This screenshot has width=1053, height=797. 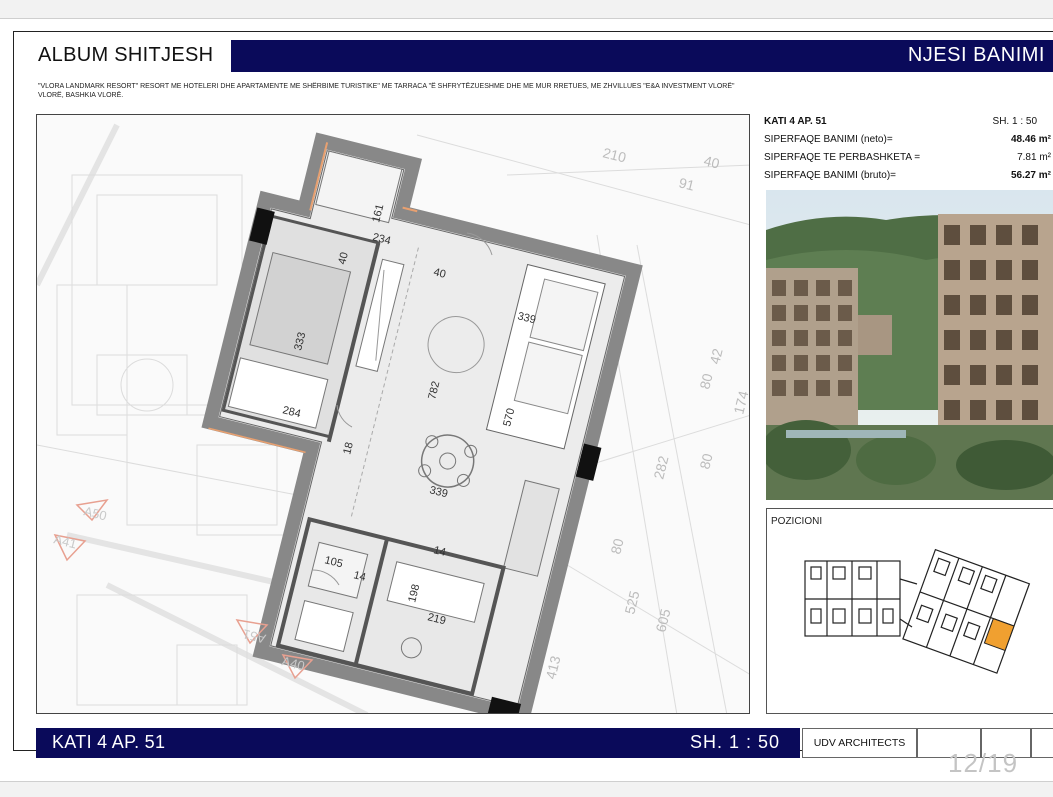 I want to click on ctx-dim-525: 525, so click(x=631, y=602).